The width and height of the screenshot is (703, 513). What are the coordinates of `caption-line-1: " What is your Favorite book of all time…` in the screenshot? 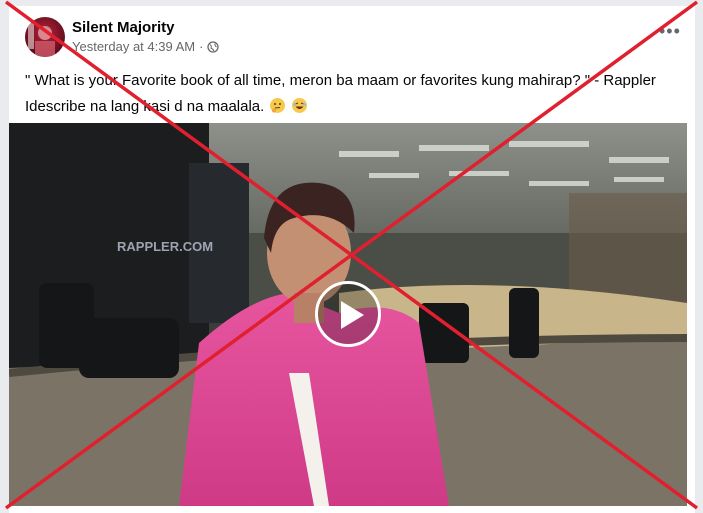 It's located at (340, 80).